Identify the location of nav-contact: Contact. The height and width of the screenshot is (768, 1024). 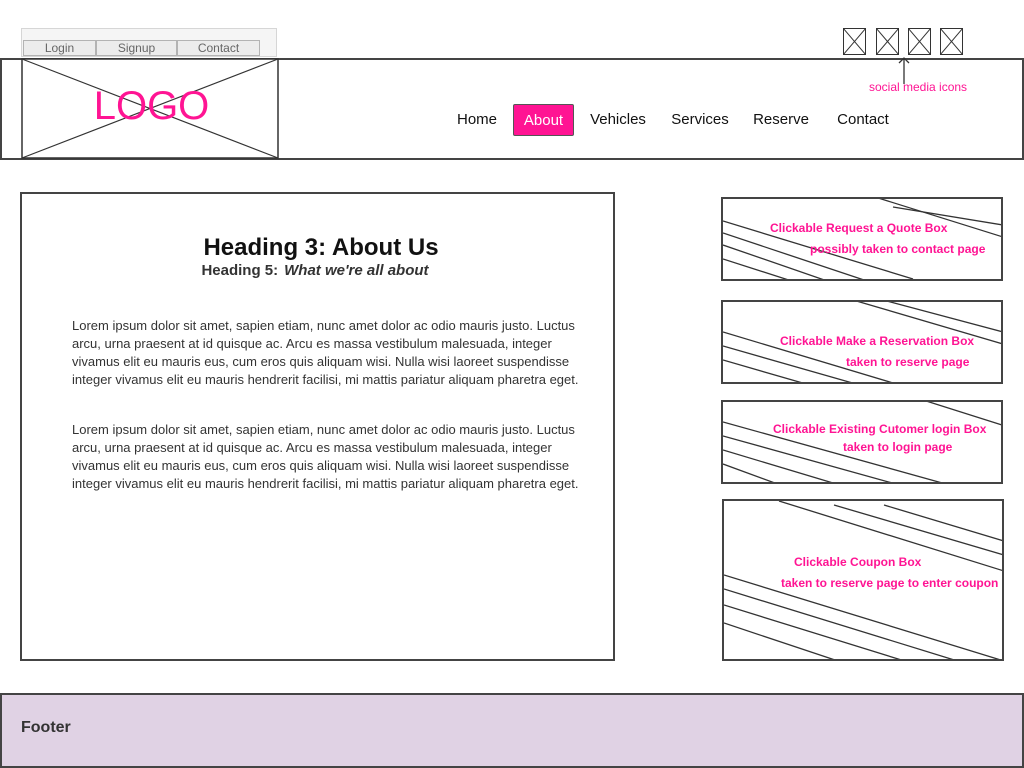
(863, 120).